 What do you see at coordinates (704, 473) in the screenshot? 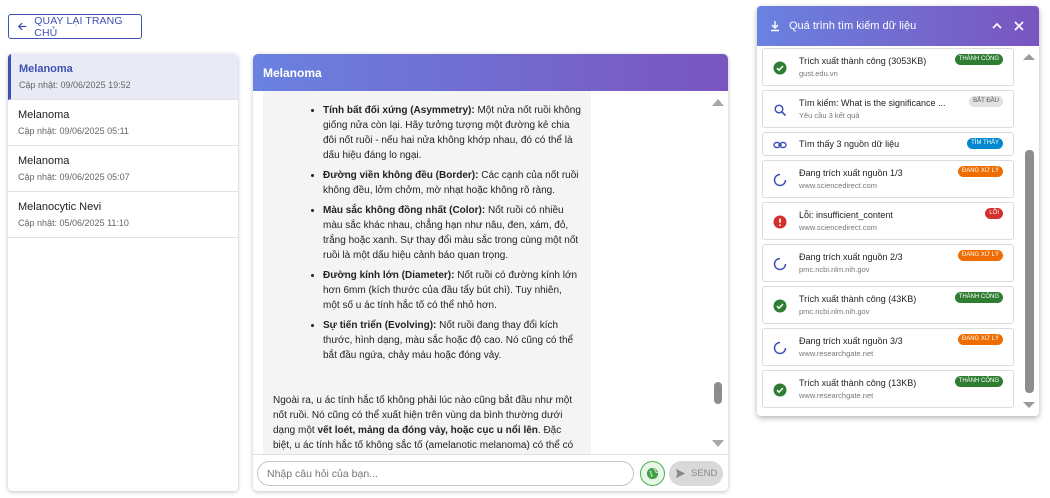
I see `send-button-label: SEND` at bounding box center [704, 473].